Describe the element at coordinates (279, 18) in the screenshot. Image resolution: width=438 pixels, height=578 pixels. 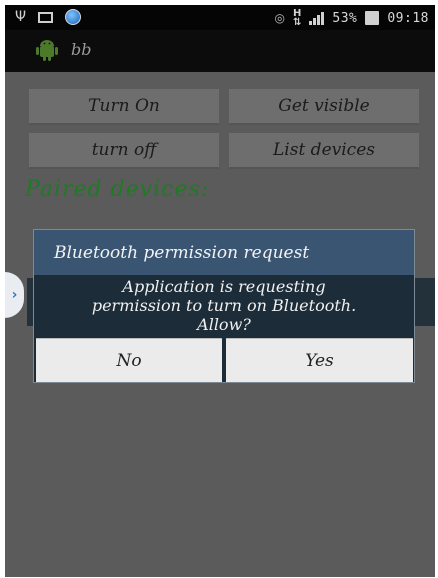
I see `eye-icon: ◎` at that location.